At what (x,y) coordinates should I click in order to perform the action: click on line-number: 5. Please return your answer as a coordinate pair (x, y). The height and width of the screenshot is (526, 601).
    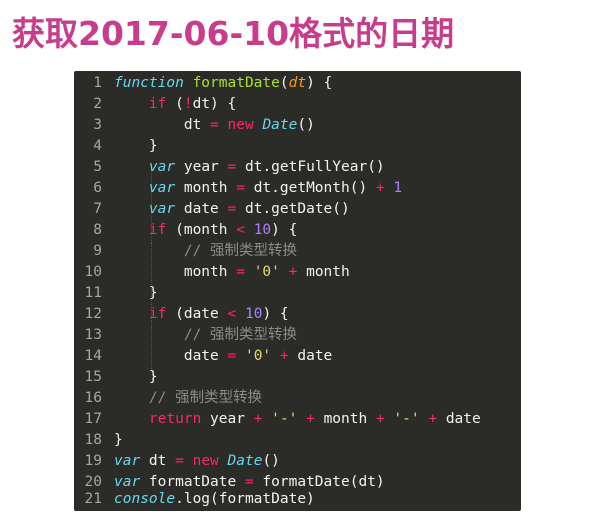
    Looking at the image, I should click on (97, 167).